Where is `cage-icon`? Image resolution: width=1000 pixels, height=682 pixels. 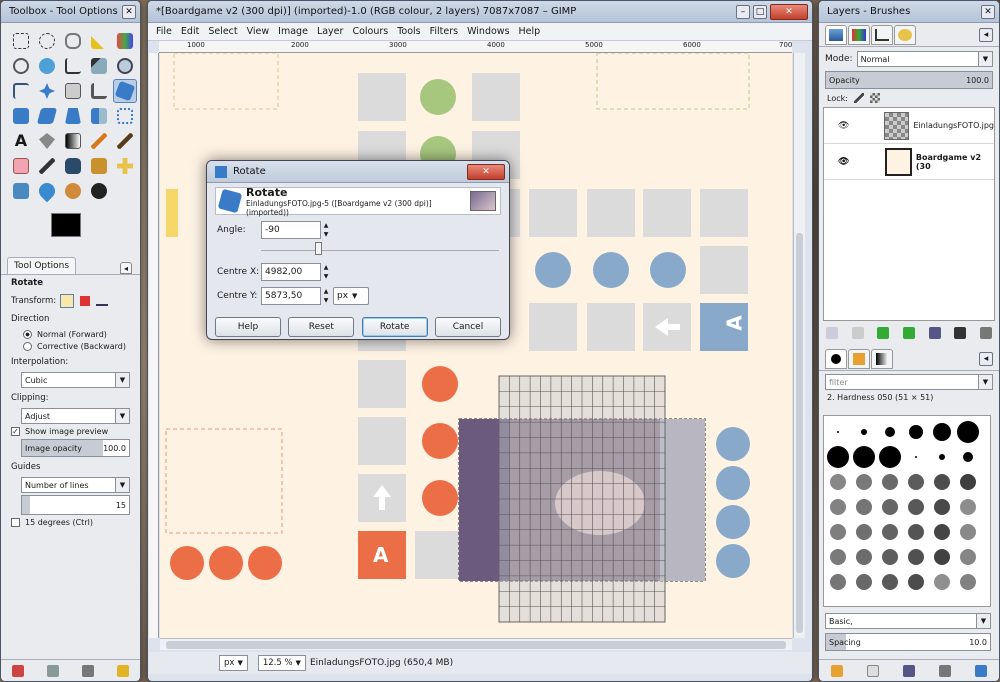 cage-icon is located at coordinates (125, 116).